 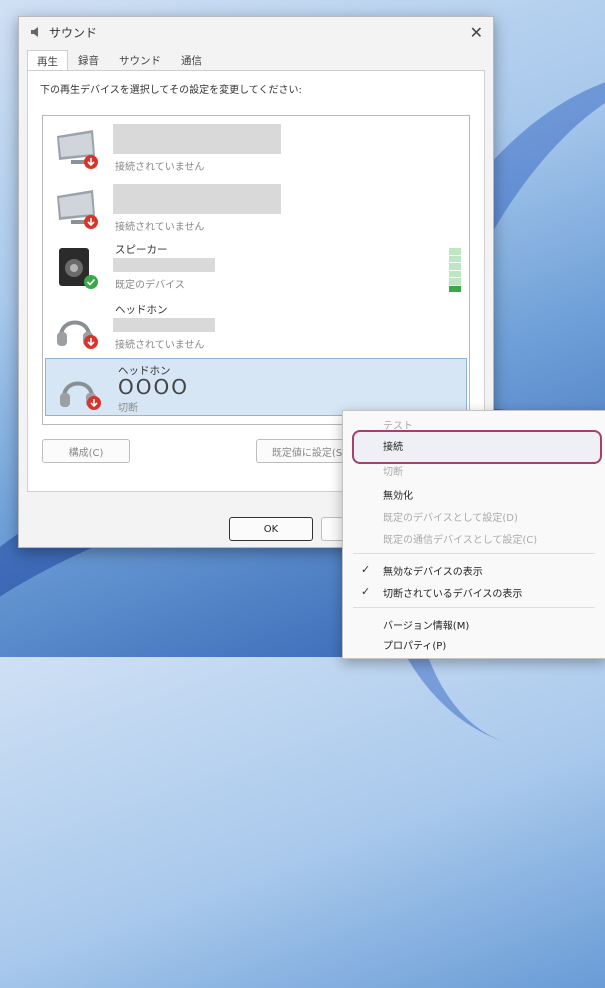 What do you see at coordinates (398, 494) in the screenshot?
I see `menu-item-disable: 無効化` at bounding box center [398, 494].